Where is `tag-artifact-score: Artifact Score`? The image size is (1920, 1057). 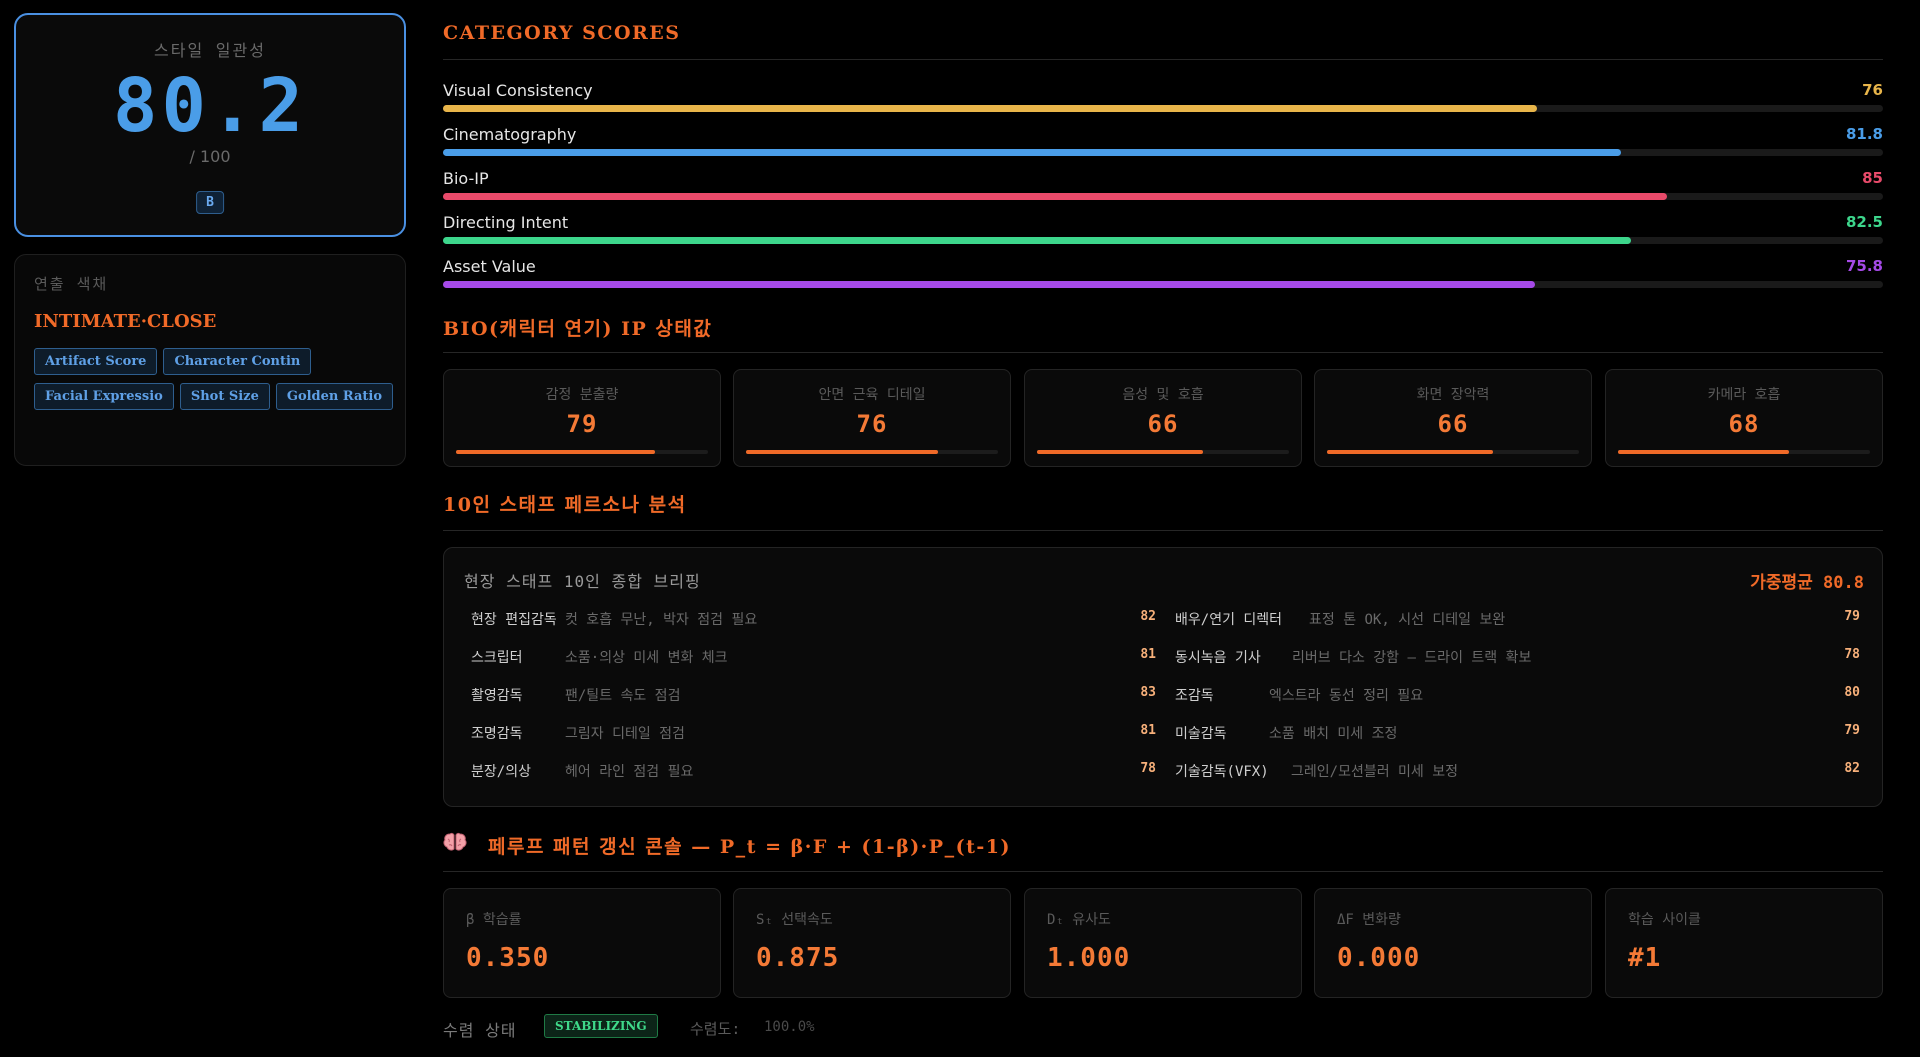 tag-artifact-score: Artifact Score is located at coordinates (96, 361).